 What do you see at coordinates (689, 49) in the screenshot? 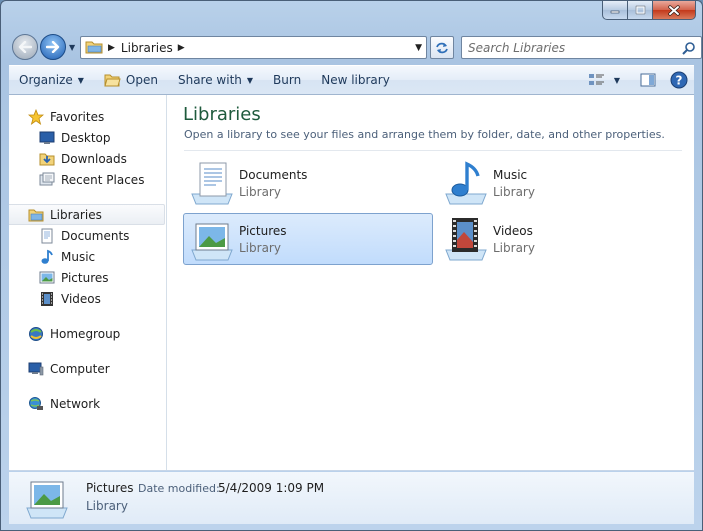
I see `search-icon` at bounding box center [689, 49].